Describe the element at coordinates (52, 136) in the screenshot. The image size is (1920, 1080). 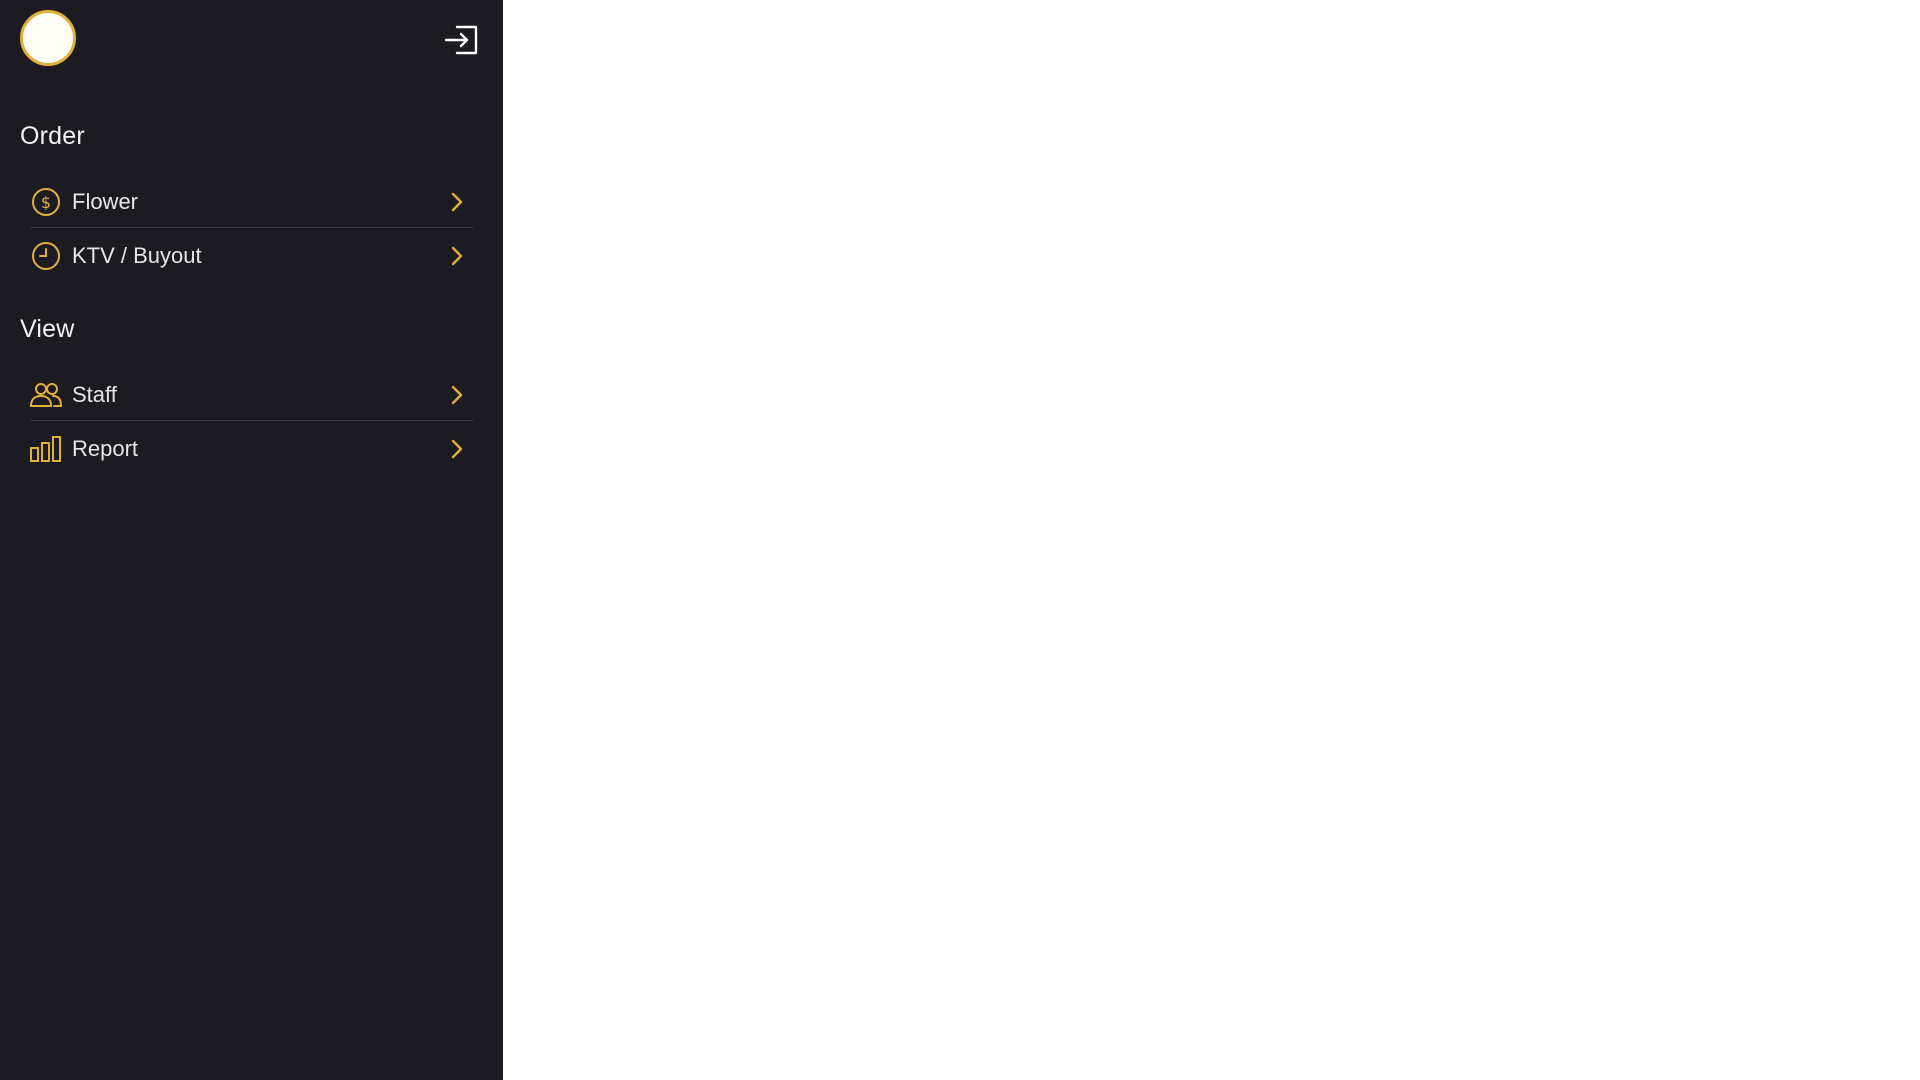
I see `section-title-order: Order` at that location.